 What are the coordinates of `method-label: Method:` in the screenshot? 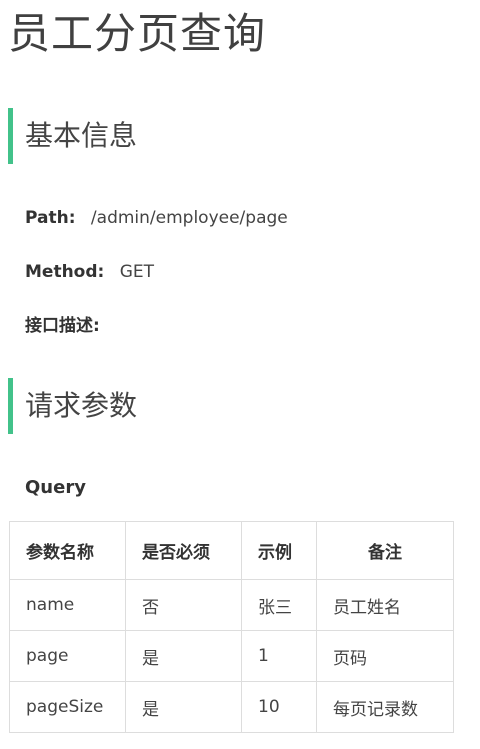 It's located at (65, 272).